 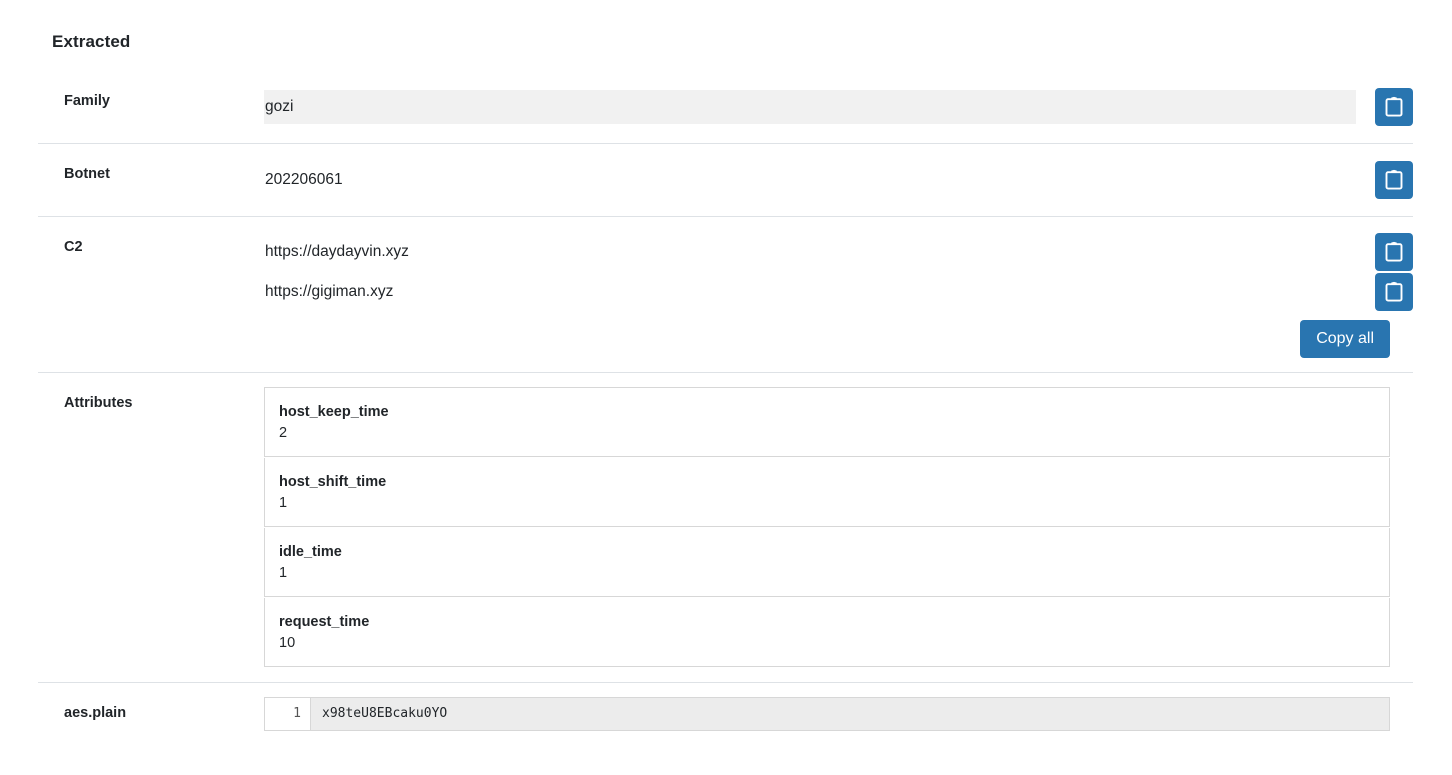 I want to click on c2-value: https://daydayvin.xyz, so click(x=337, y=251).